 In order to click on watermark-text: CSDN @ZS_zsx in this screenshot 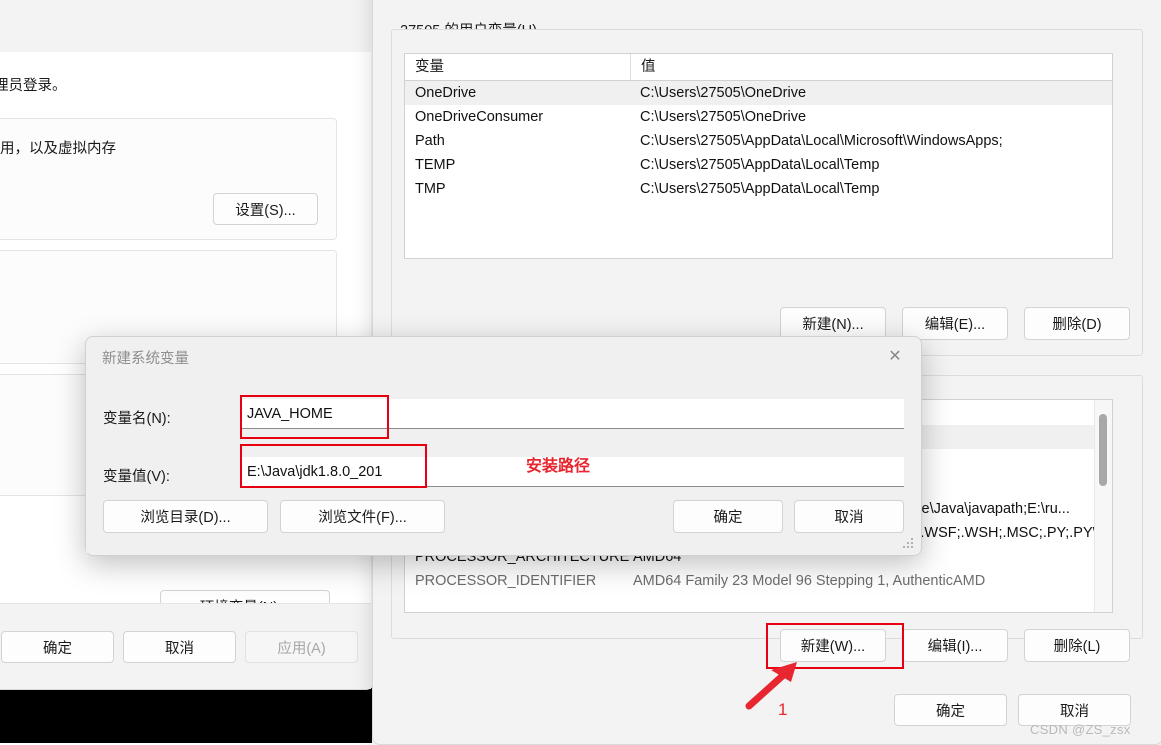, I will do `click(1080, 729)`.